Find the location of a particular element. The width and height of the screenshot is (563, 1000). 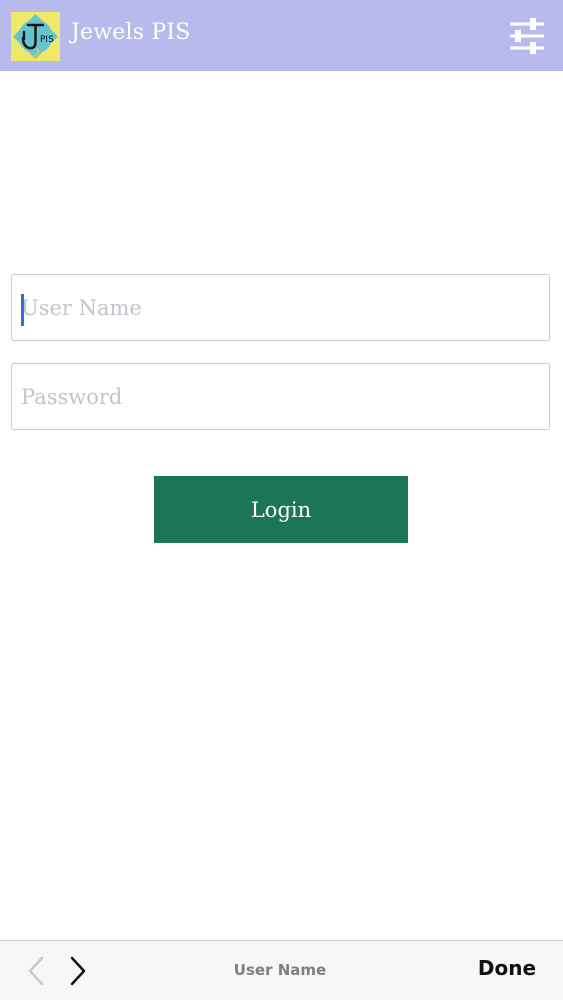

login-button: Login is located at coordinates (281, 509).